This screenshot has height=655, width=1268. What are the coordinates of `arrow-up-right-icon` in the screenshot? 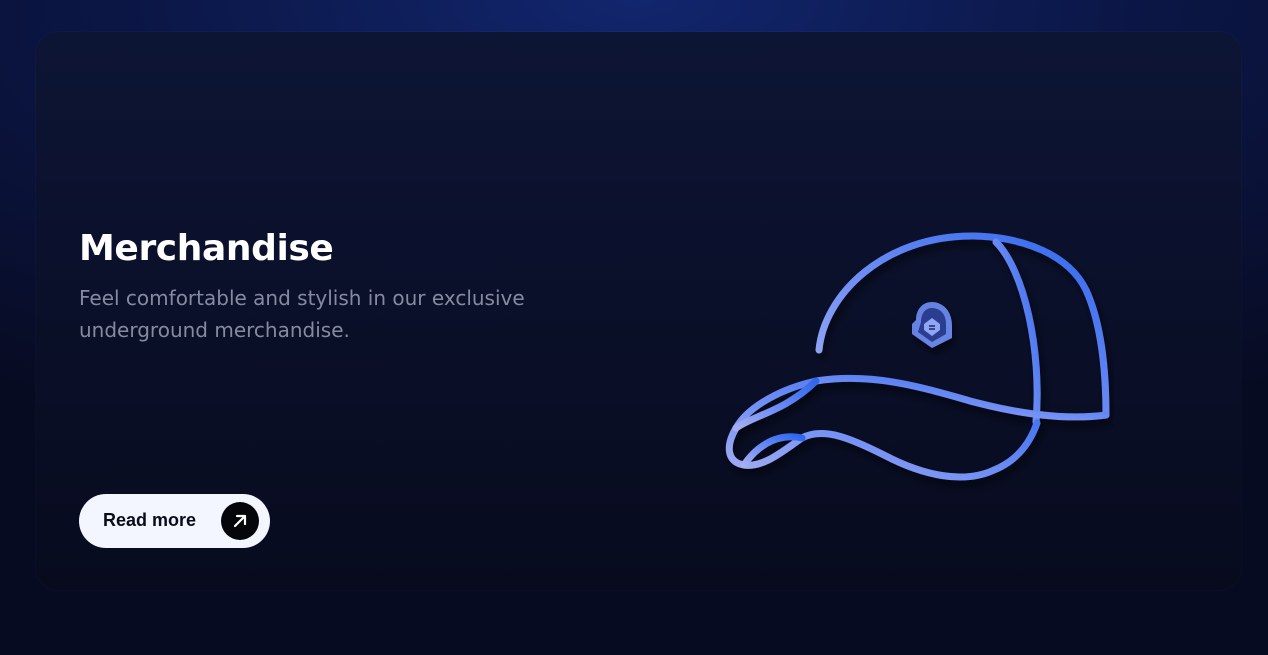 It's located at (240, 521).